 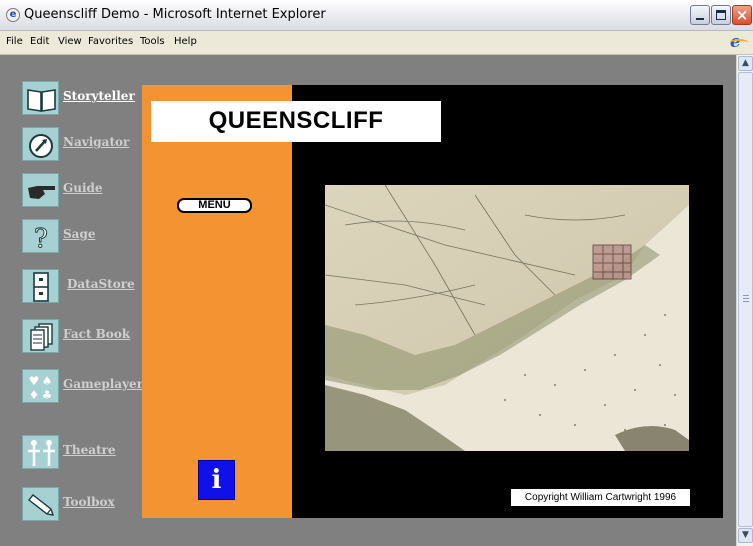 I want to click on title-banner: QUEENSCLIFF, so click(x=296, y=121).